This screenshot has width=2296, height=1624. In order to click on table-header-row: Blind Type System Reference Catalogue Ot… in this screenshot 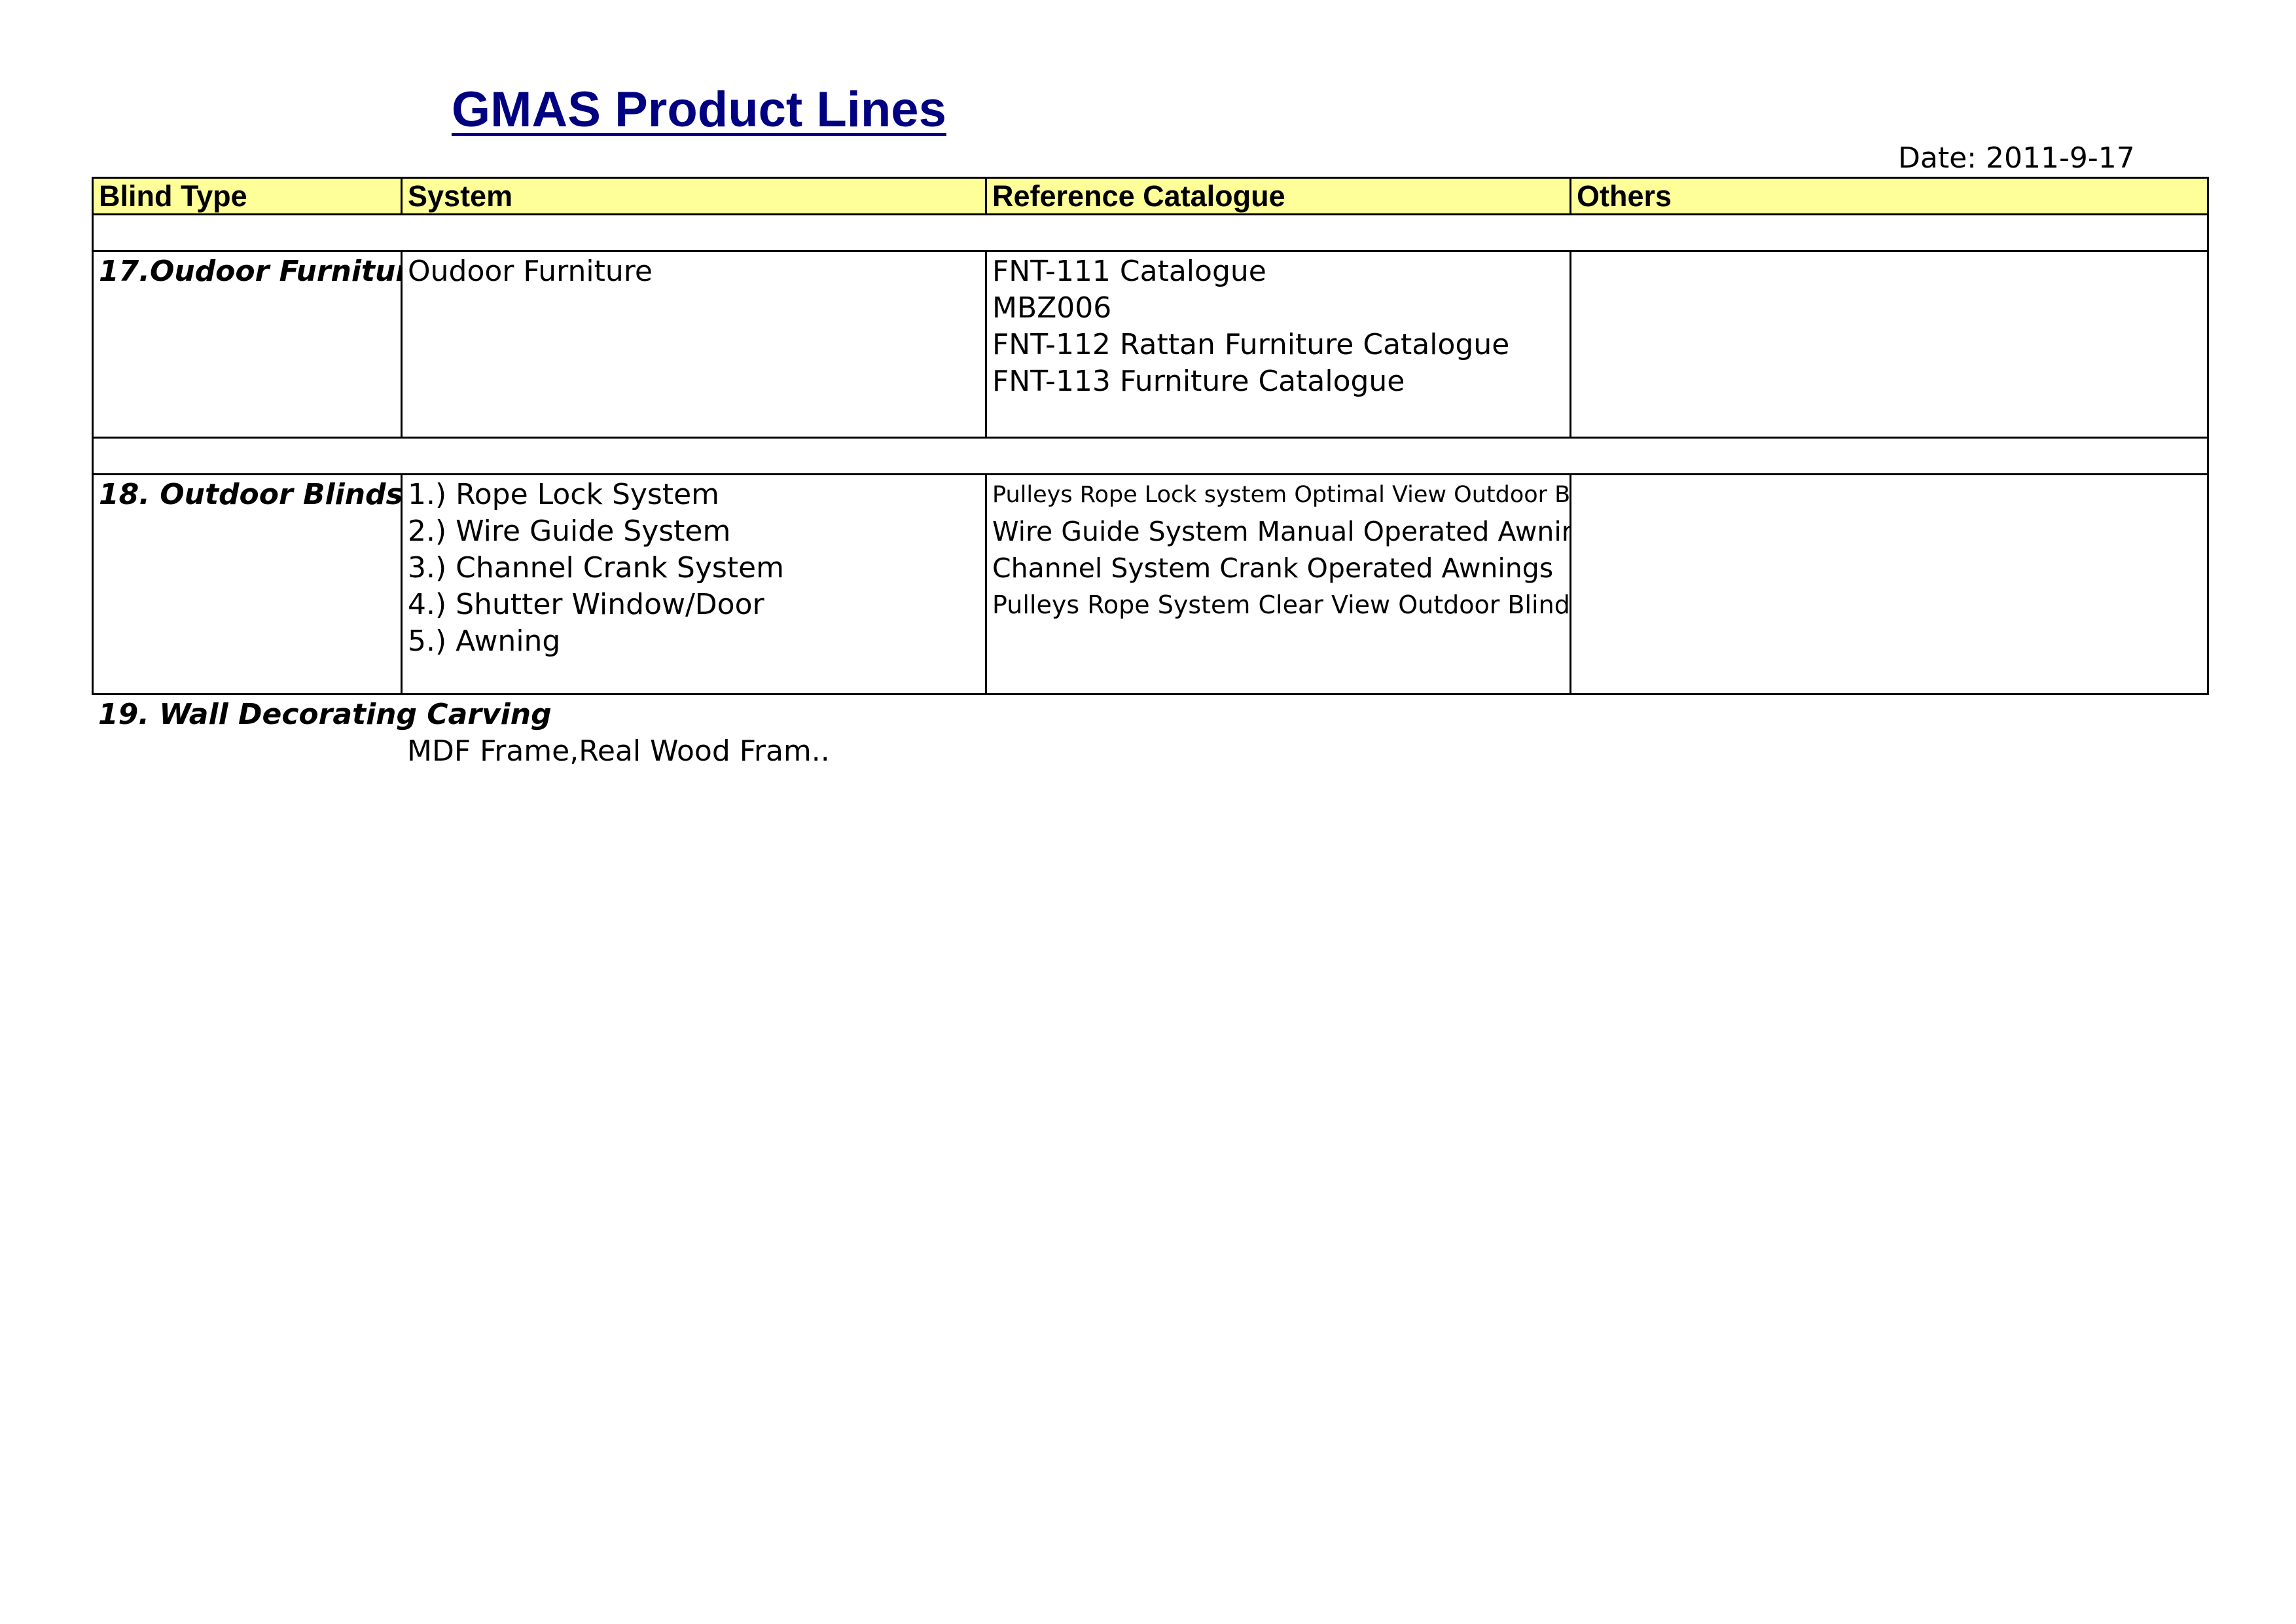, I will do `click(1150, 196)`.